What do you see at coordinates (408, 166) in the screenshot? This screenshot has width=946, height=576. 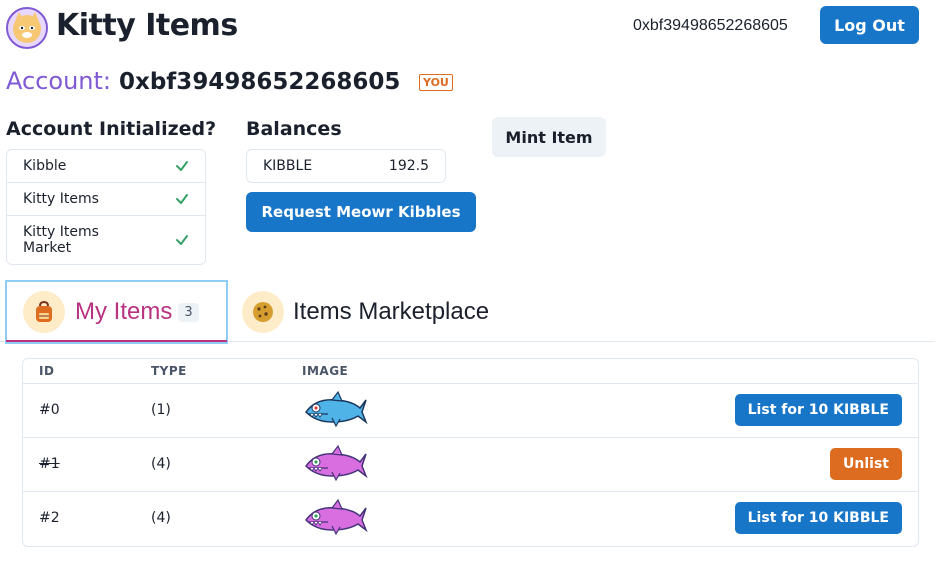 I see `balance-amount: 192.5` at bounding box center [408, 166].